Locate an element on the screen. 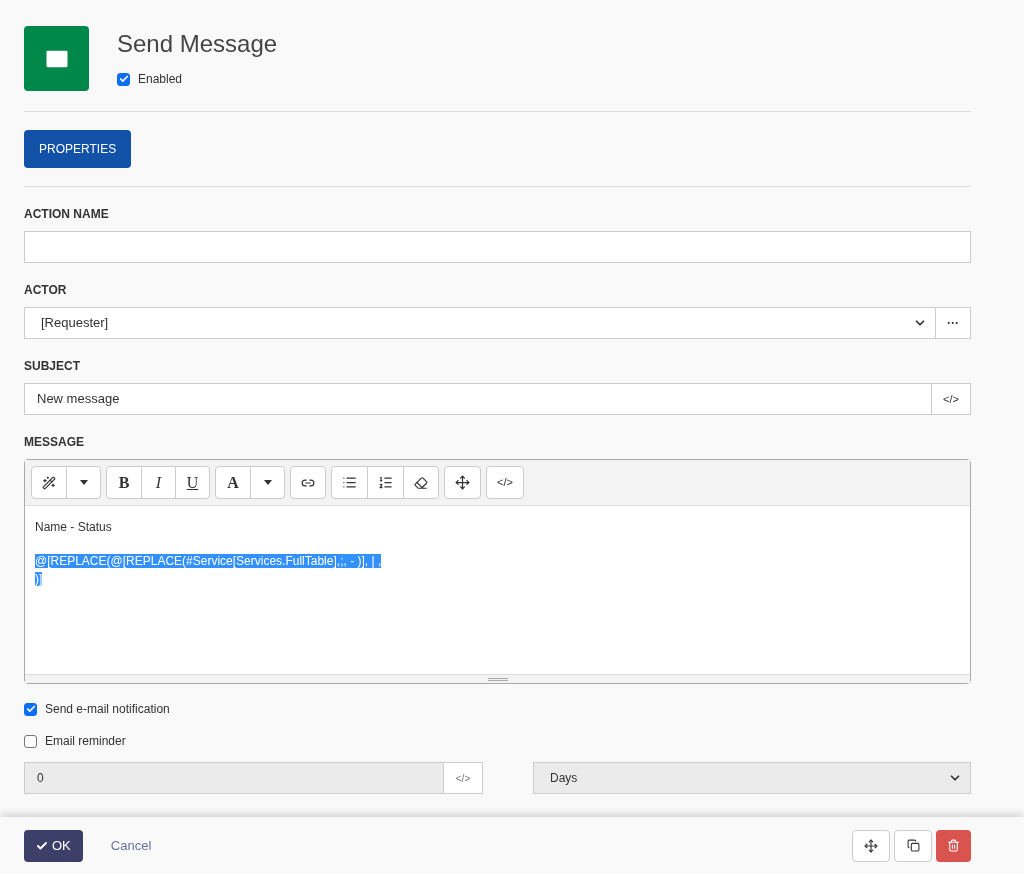 The width and height of the screenshot is (1024, 874). field-label: ACTOR is located at coordinates (46, 290).